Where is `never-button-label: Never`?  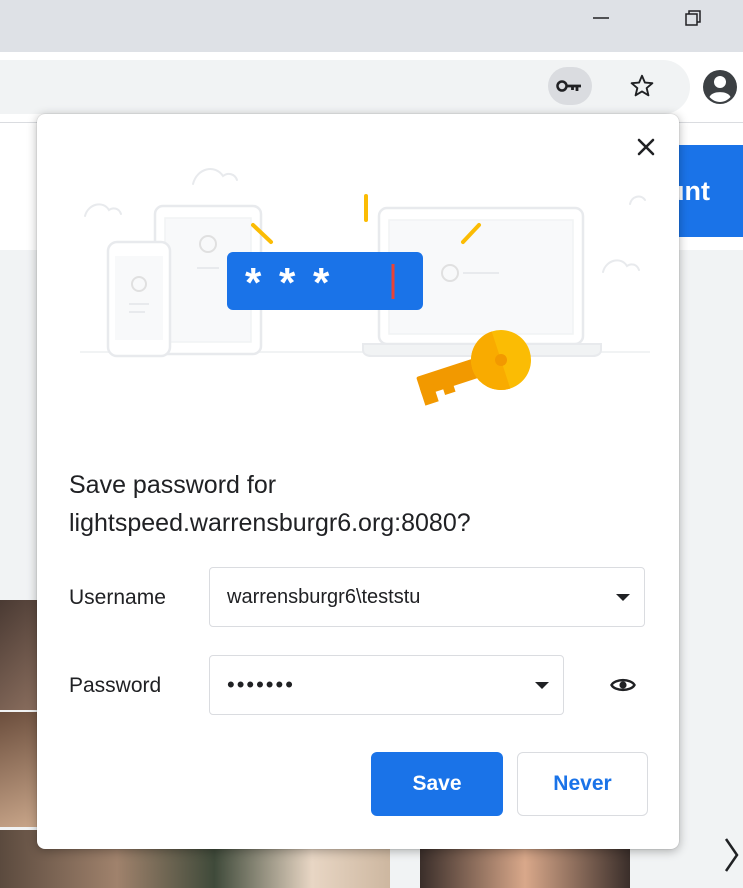 never-button-label: Never is located at coordinates (582, 783).